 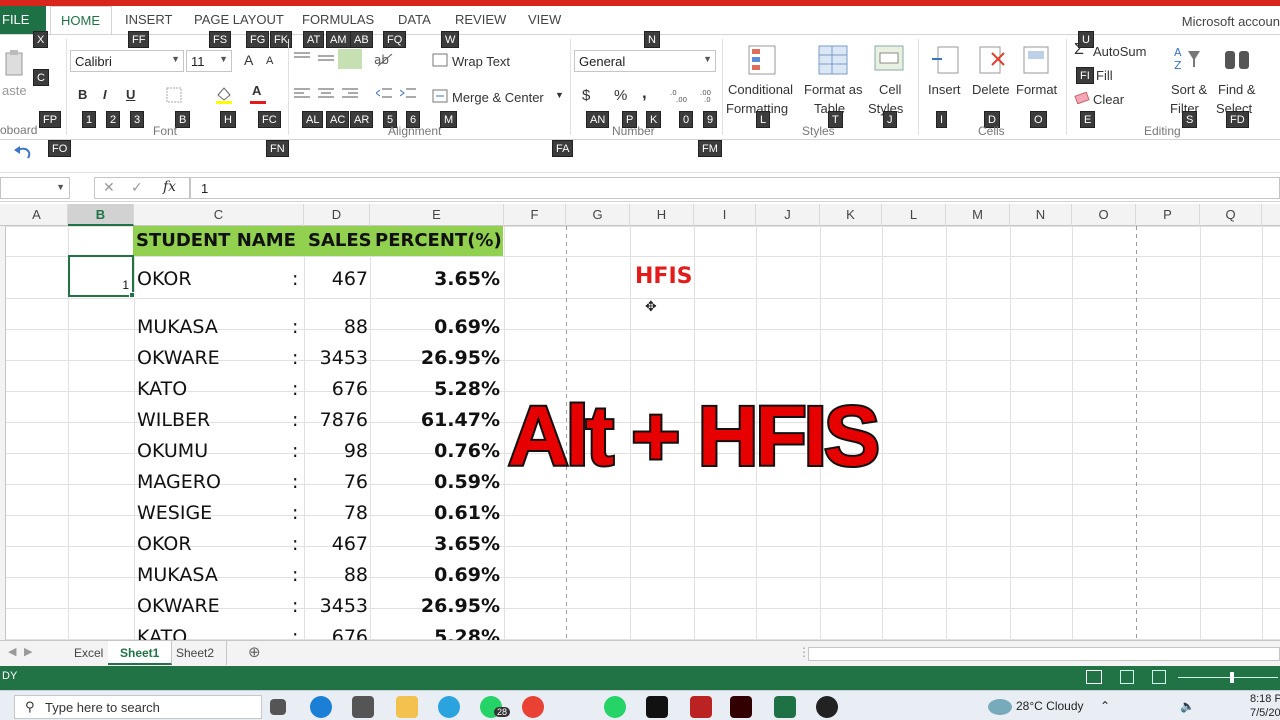 I want to click on find-select-label: Find &, so click(x=1237, y=89).